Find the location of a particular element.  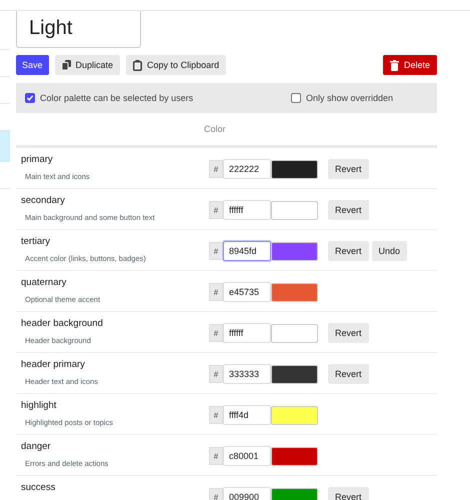

delete-button: Delete is located at coordinates (409, 65).